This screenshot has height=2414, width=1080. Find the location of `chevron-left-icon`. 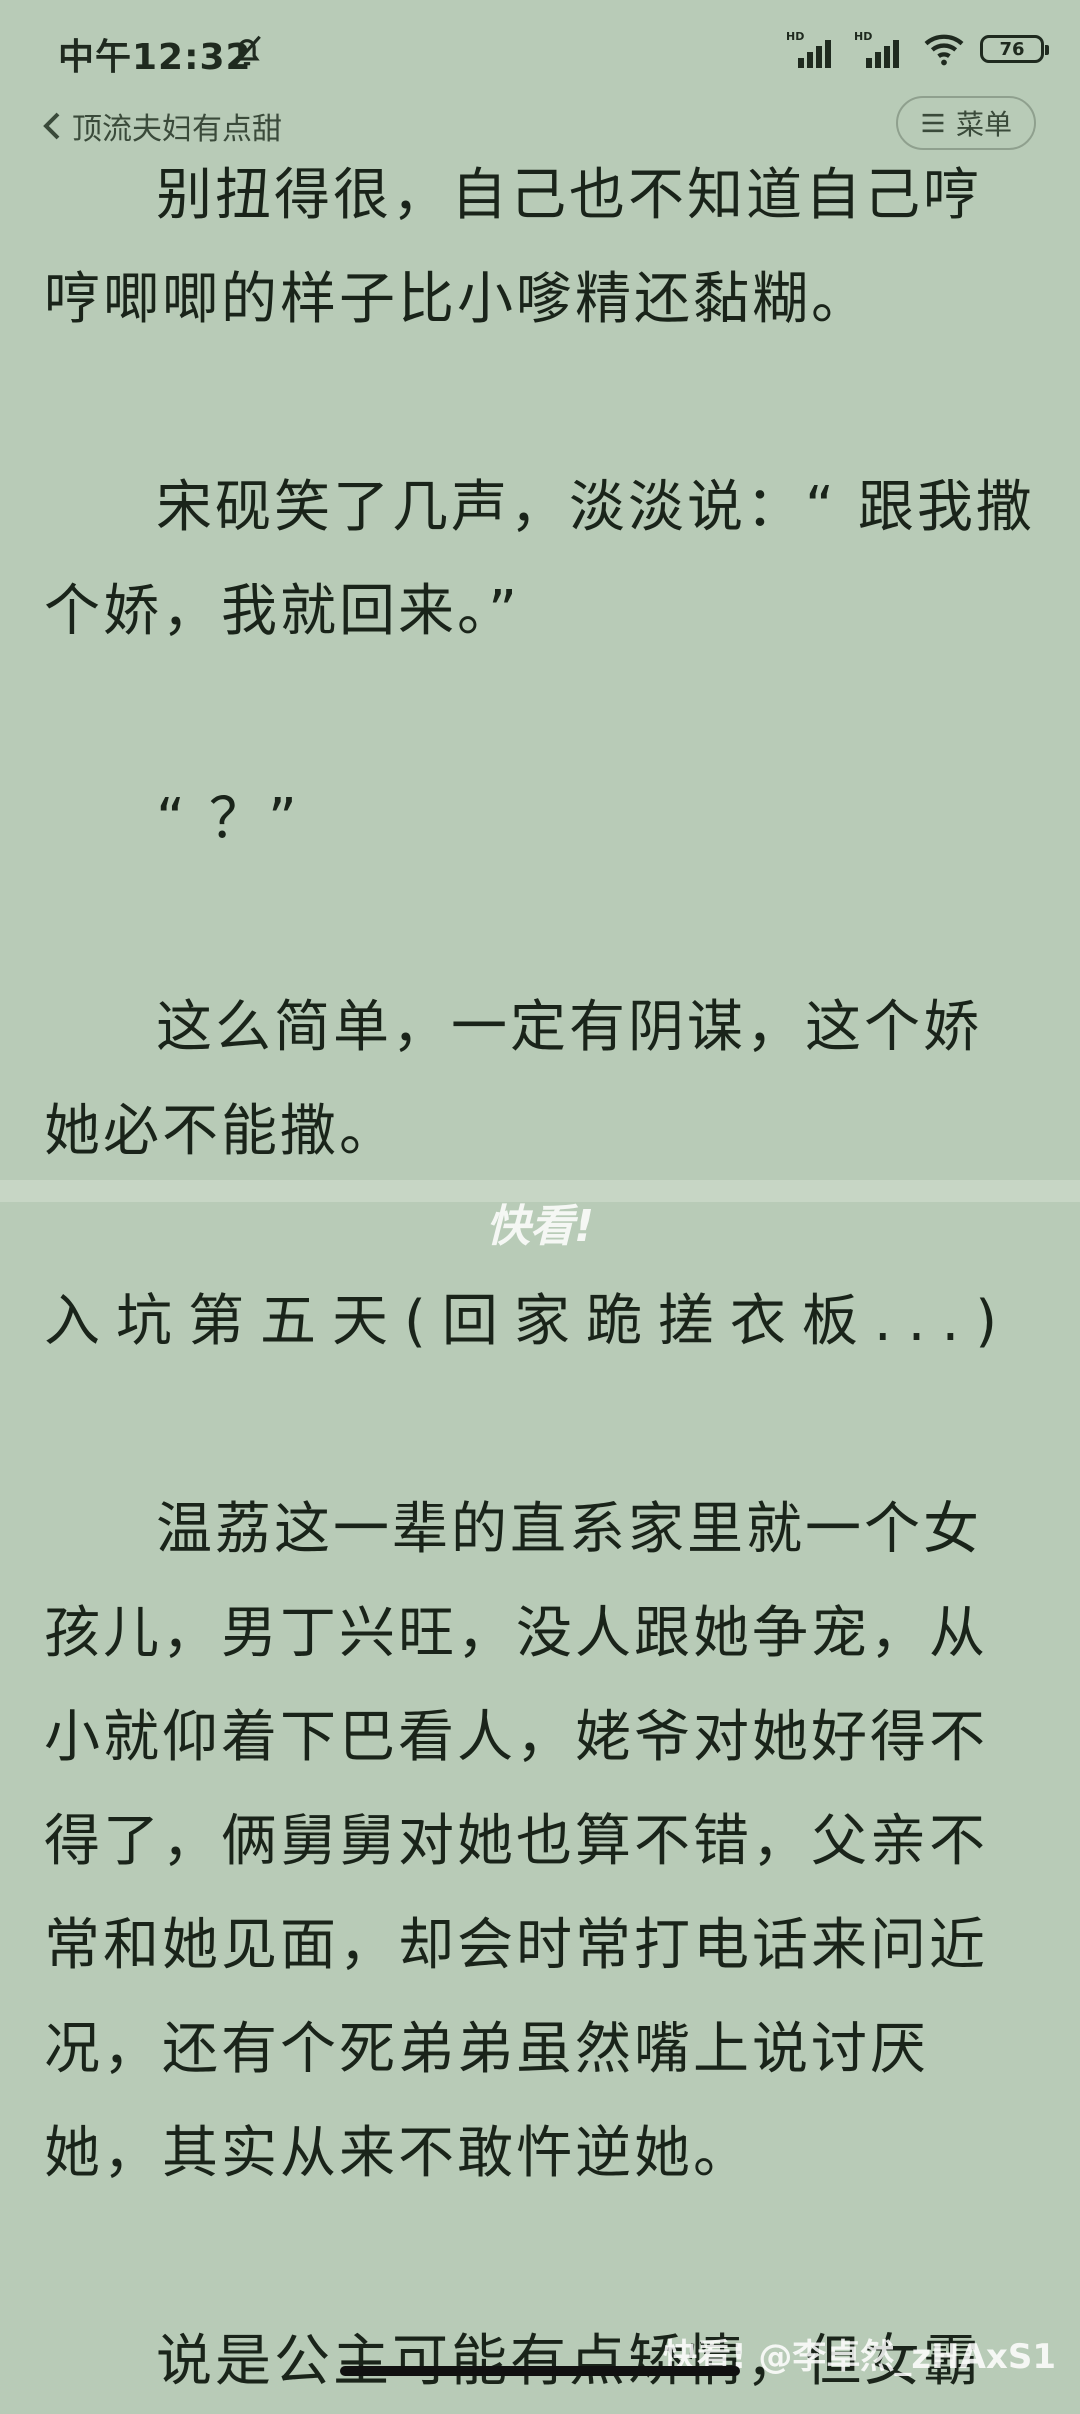

chevron-left-icon is located at coordinates (51, 126).